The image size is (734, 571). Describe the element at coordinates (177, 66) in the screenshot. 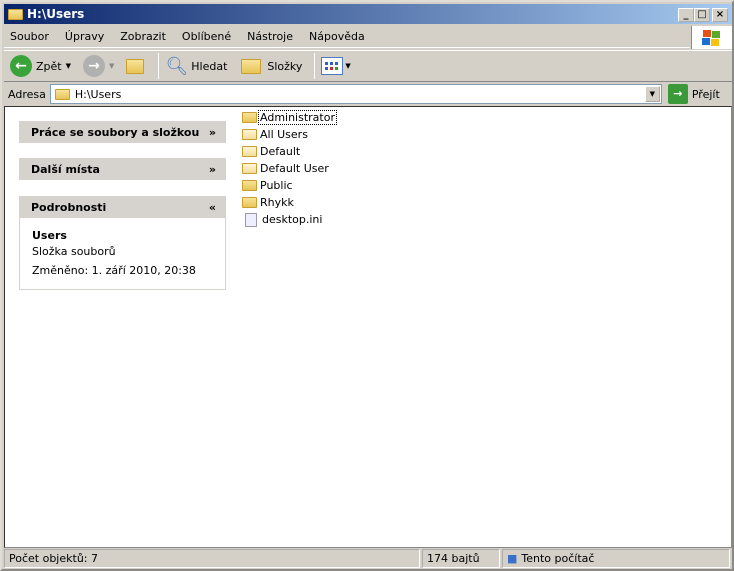

I see `search-icon: 🔍︎` at that location.